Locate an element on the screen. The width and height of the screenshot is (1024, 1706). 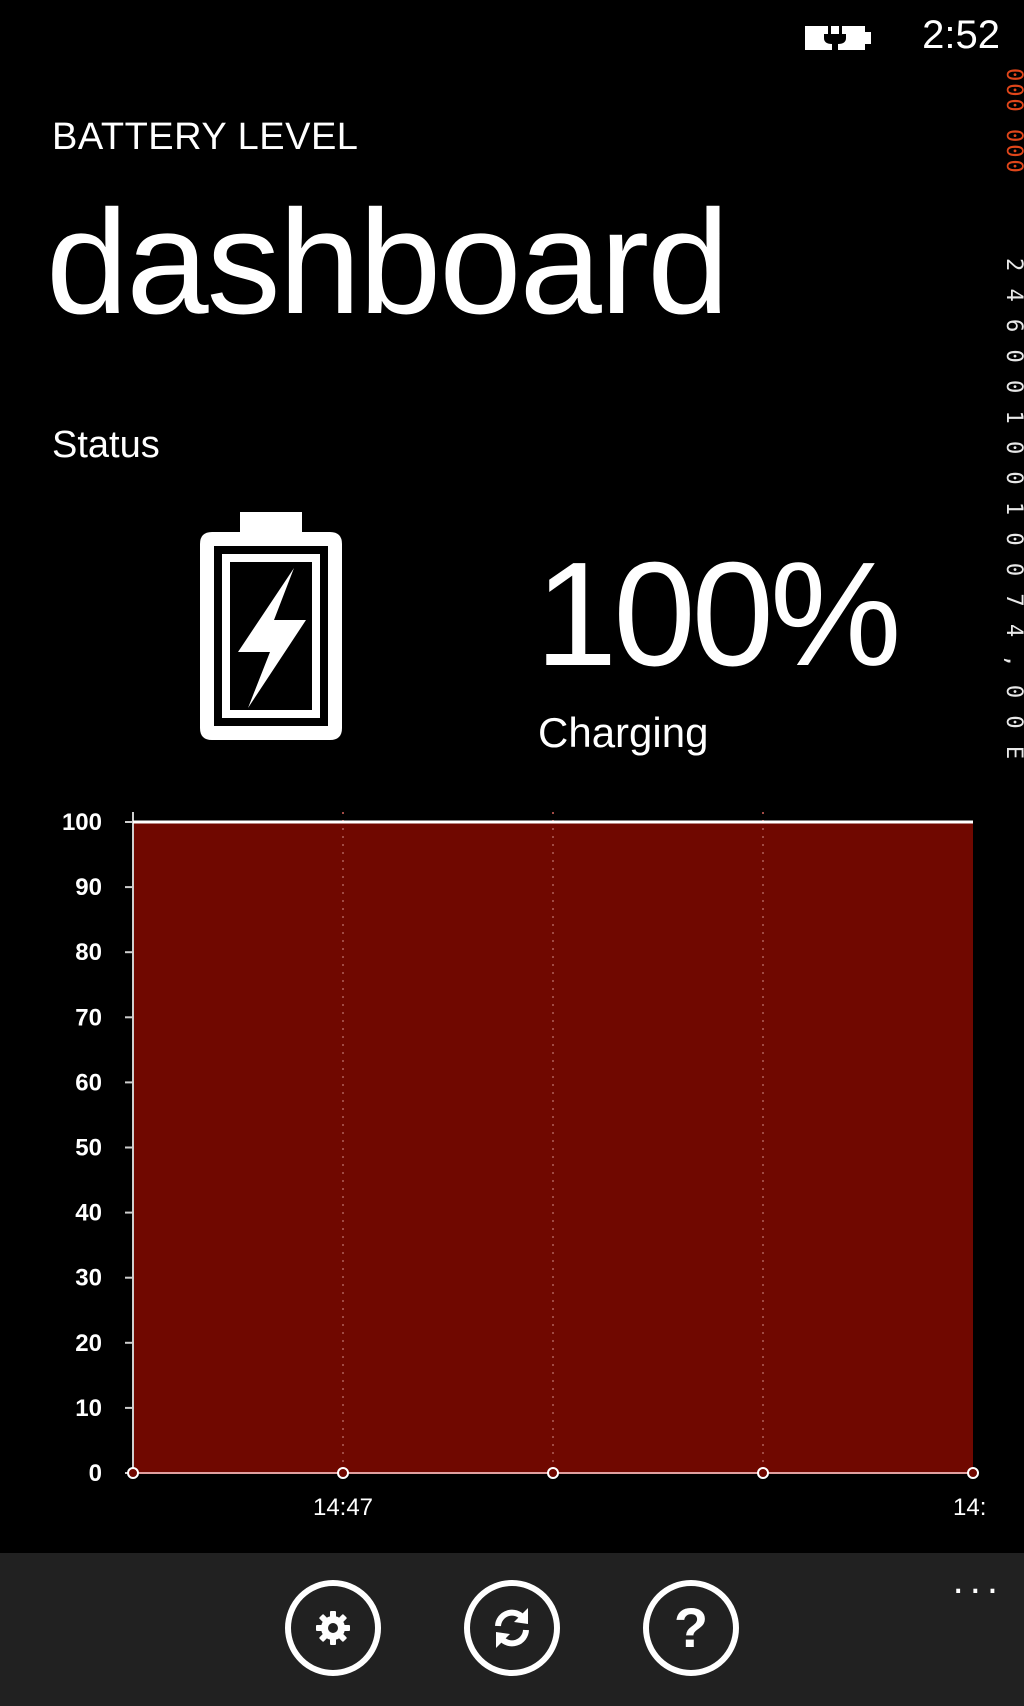
app-title: BATTERY LEVEL is located at coordinates (205, 137).